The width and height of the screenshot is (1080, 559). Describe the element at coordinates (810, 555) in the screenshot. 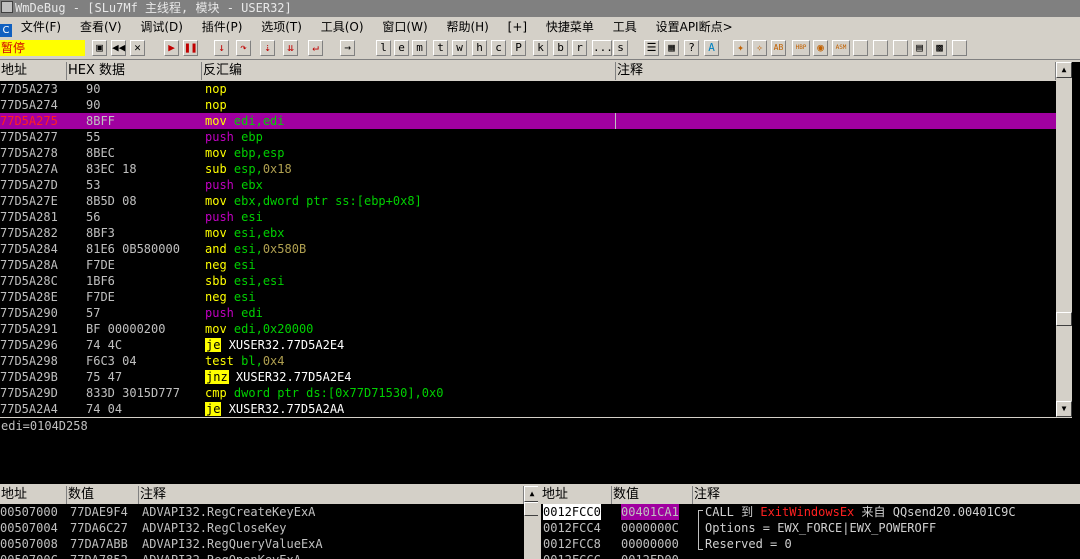

I see `stack-row: 0012FCCC 0012FD00` at that location.